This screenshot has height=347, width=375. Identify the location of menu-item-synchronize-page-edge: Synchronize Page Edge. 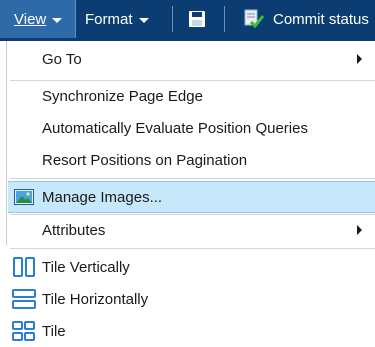
(187, 96).